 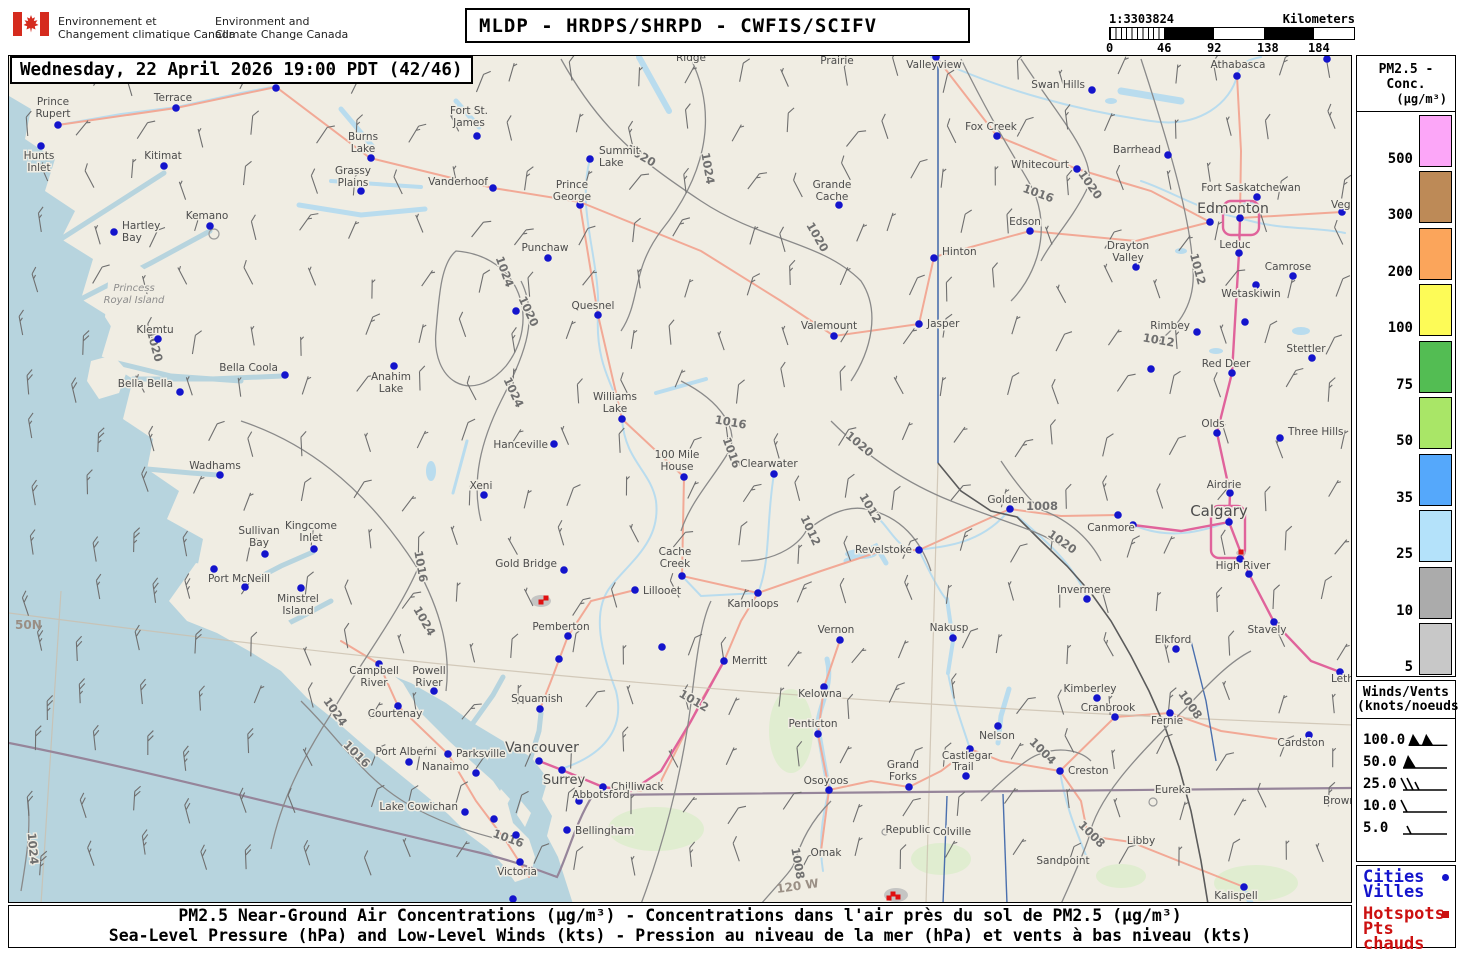 What do you see at coordinates (154, 330) in the screenshot?
I see `city-label: Klemtu` at bounding box center [154, 330].